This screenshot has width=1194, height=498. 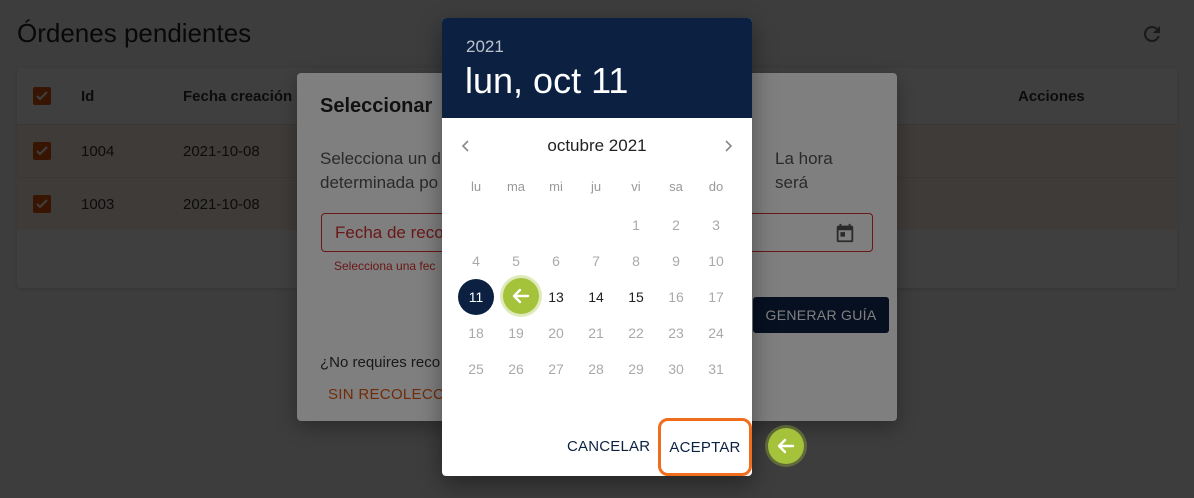 I want to click on weekday-label: do, so click(x=716, y=186).